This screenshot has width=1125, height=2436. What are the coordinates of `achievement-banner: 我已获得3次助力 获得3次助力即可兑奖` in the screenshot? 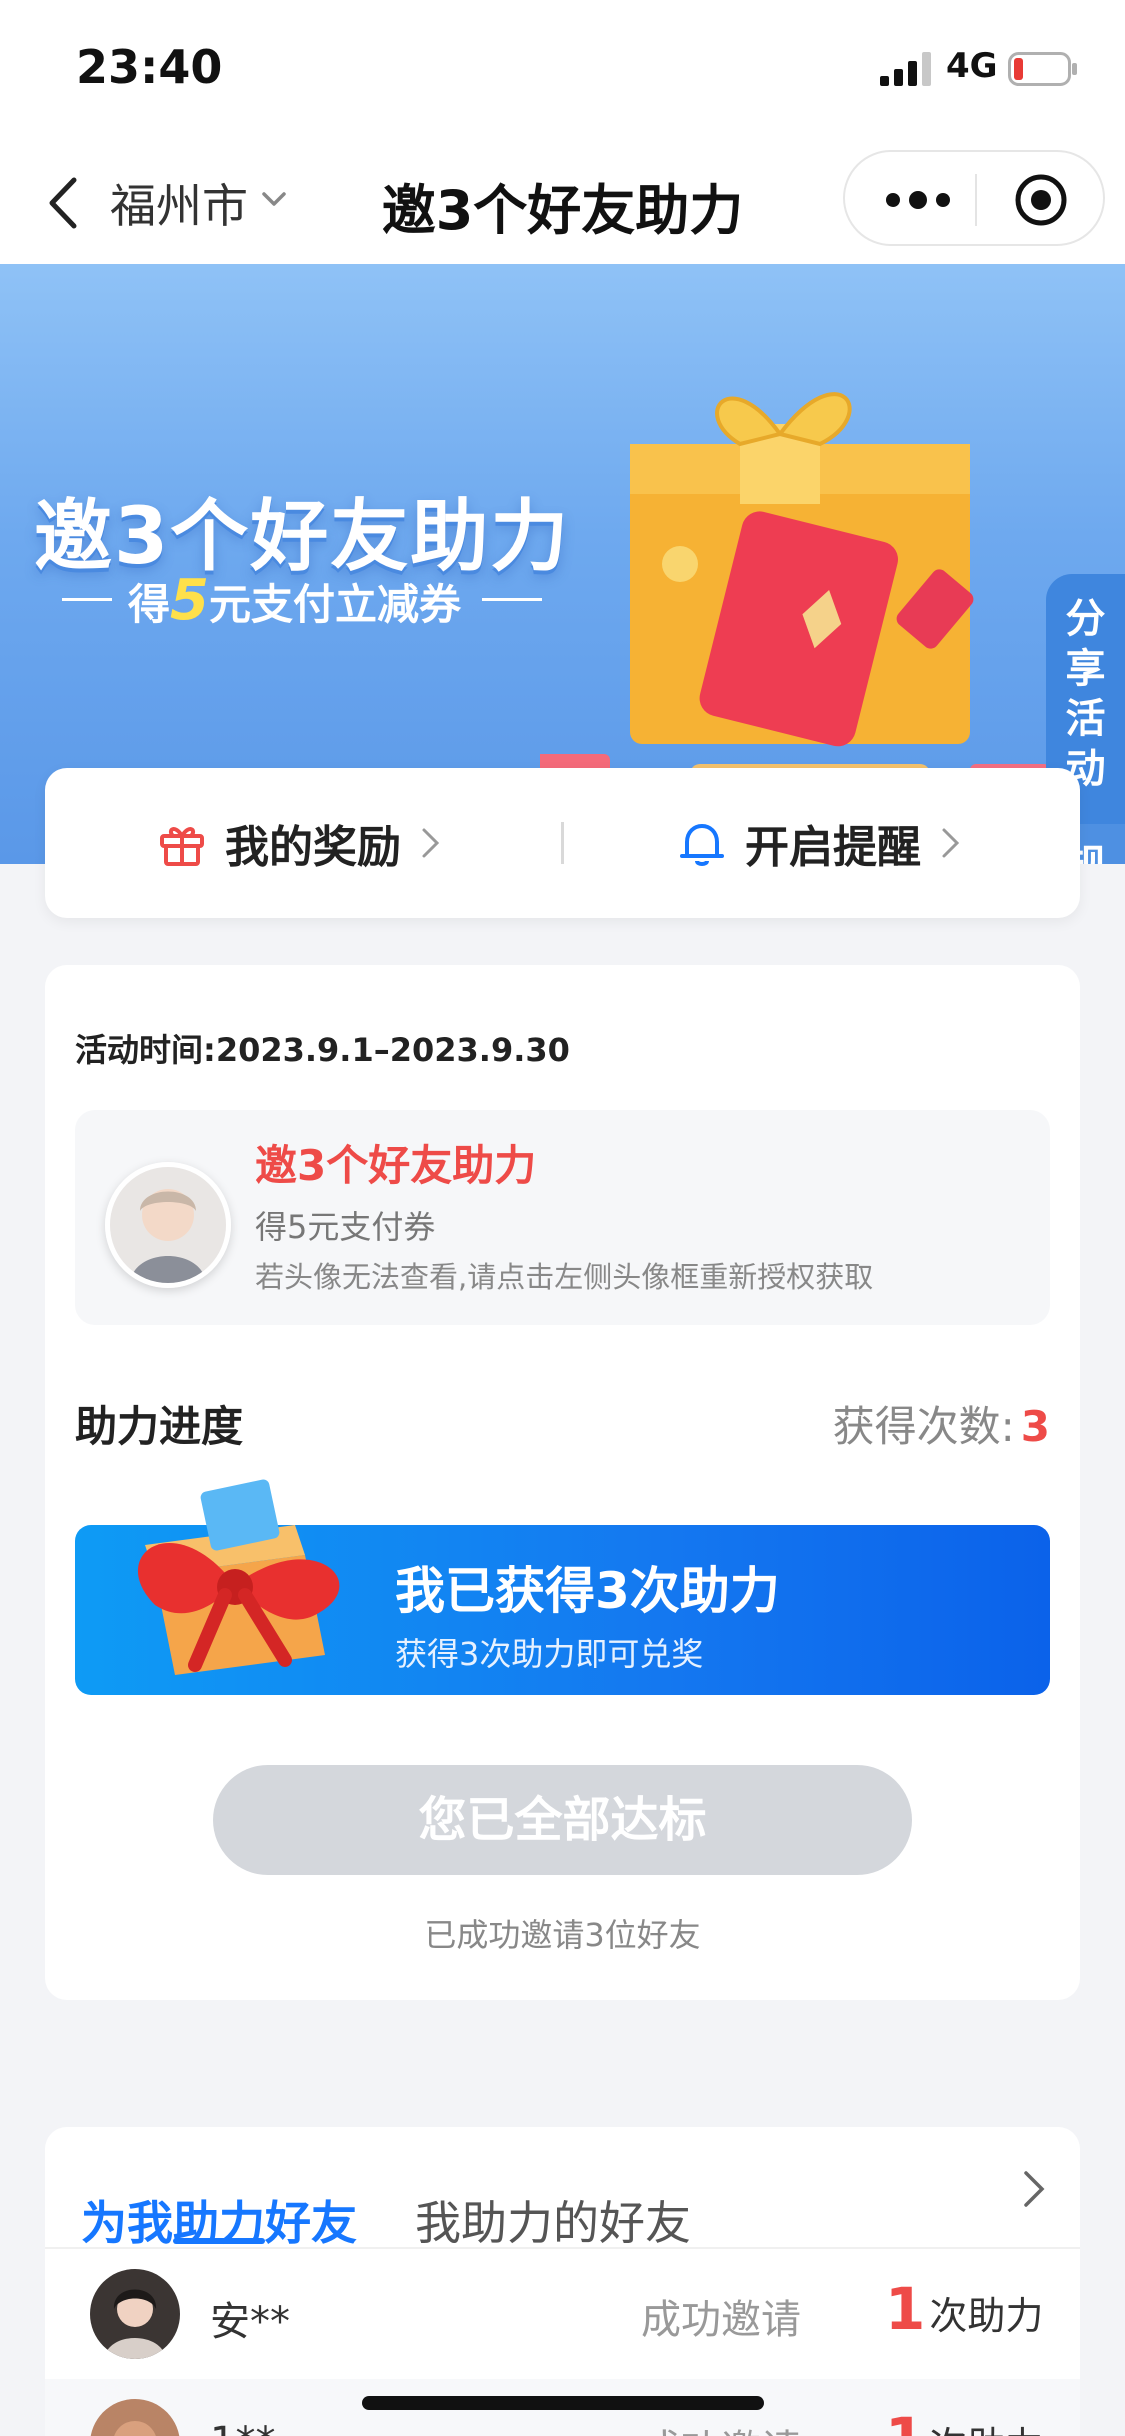 It's located at (562, 1587).